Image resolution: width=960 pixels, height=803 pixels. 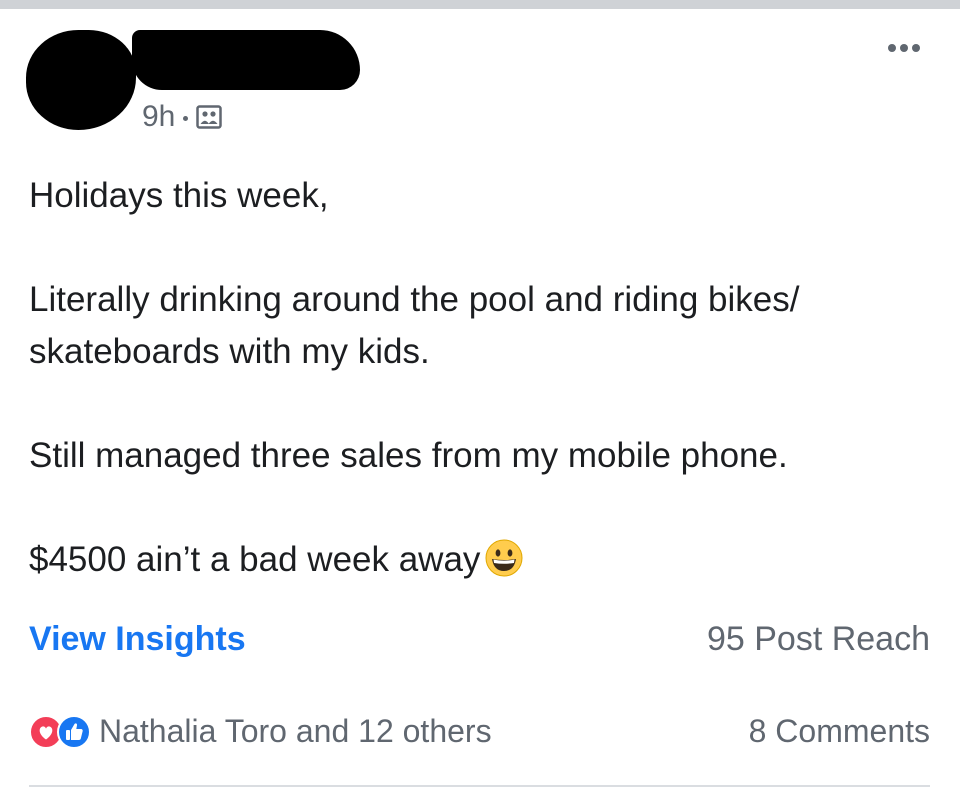 I want to click on more-options-icon, so click(x=904, y=48).